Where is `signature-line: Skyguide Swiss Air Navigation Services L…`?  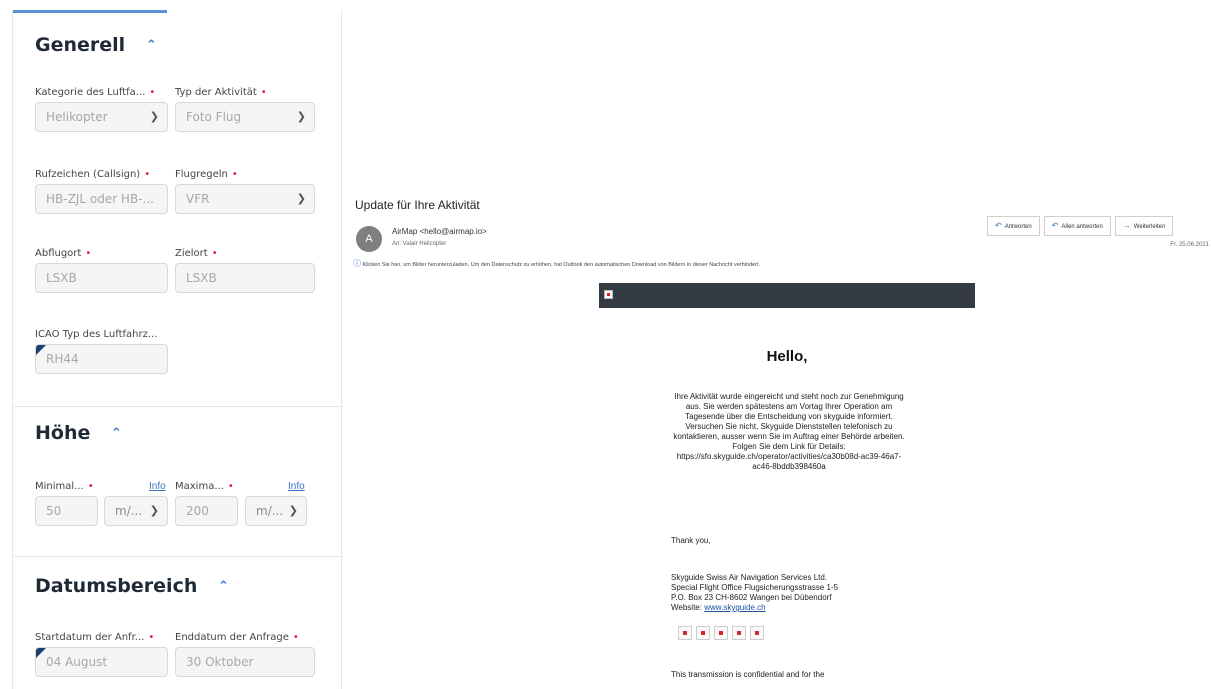
signature-line: Skyguide Swiss Air Navigation Services L… is located at coordinates (749, 577).